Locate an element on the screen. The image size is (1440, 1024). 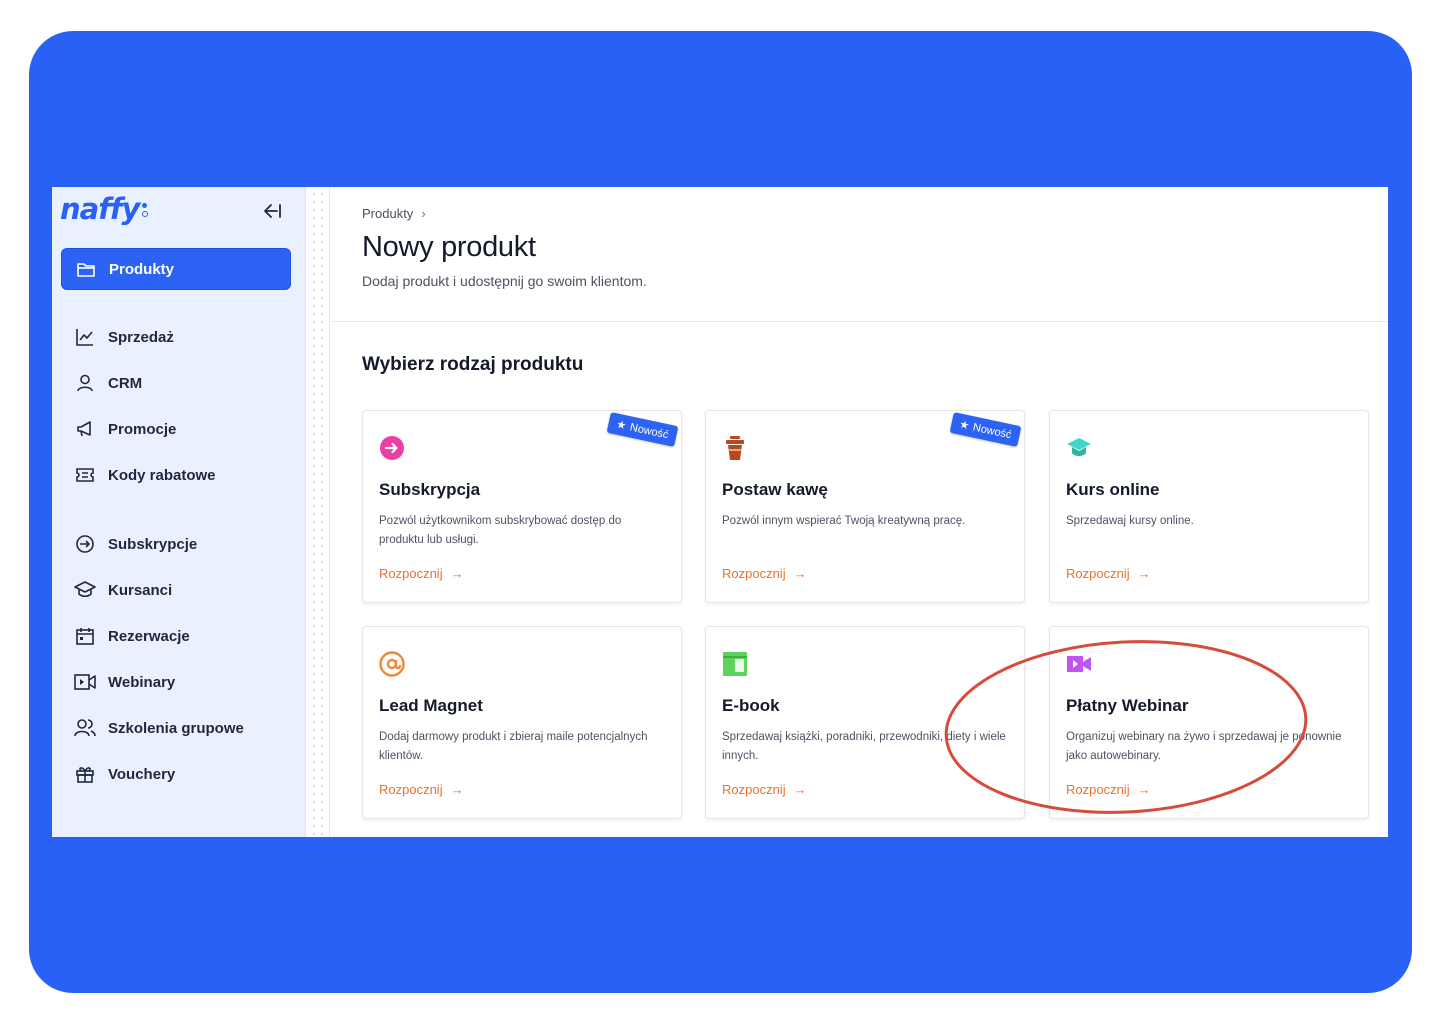
section-title: Wybierz rodzaj produktu is located at coordinates (473, 364).